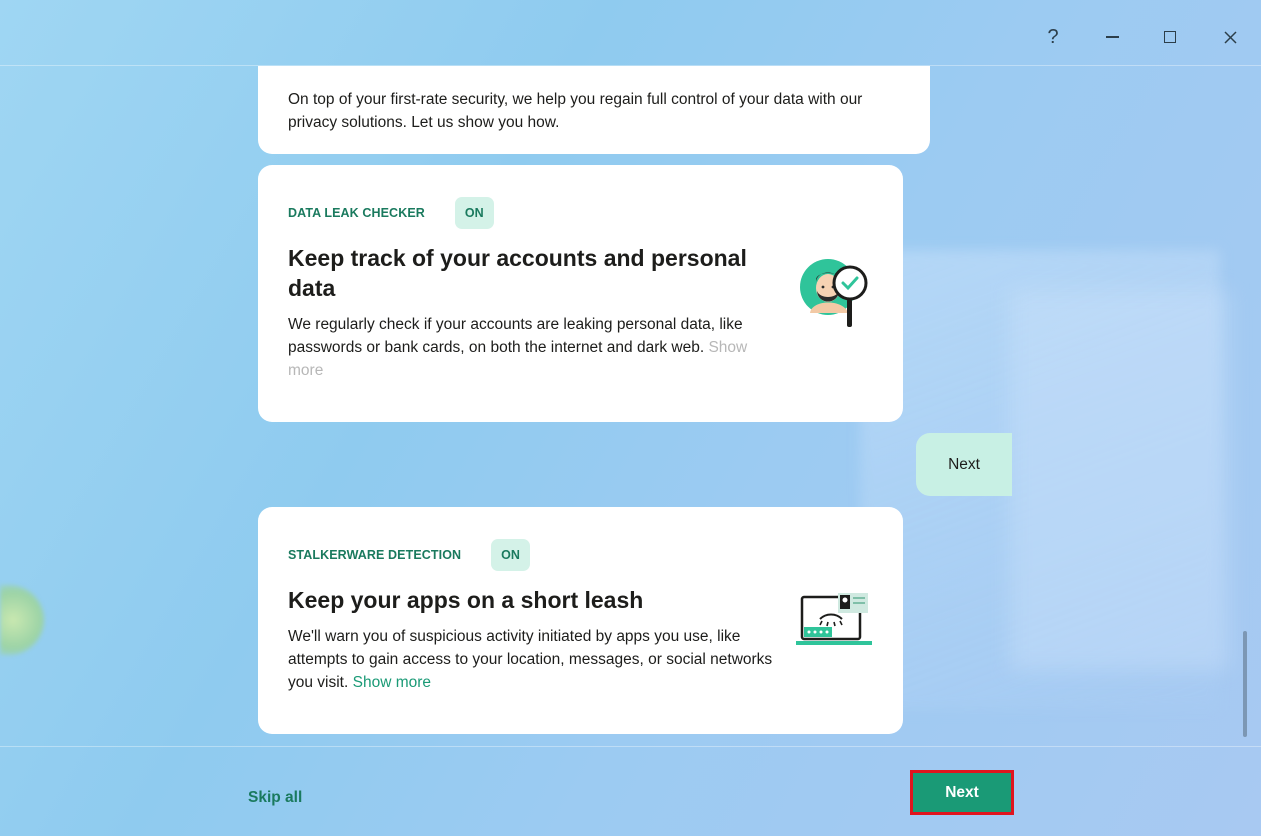 The width and height of the screenshot is (1261, 836). I want to click on feature-name: DATA LEAK CHECKER, so click(356, 213).